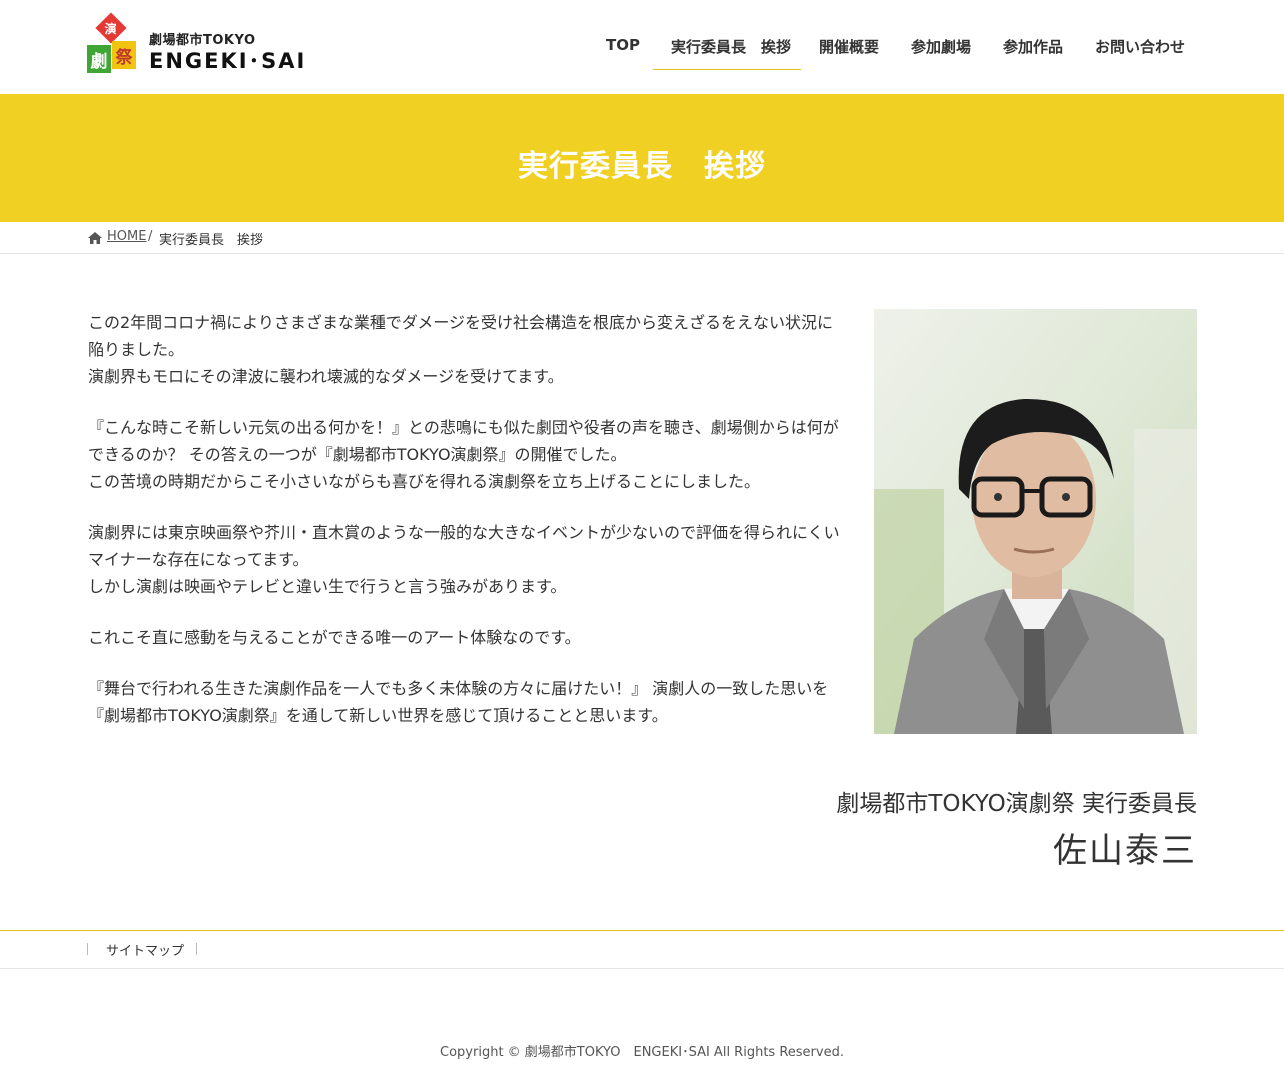  I want to click on chairman-portrait, so click(1035, 521).